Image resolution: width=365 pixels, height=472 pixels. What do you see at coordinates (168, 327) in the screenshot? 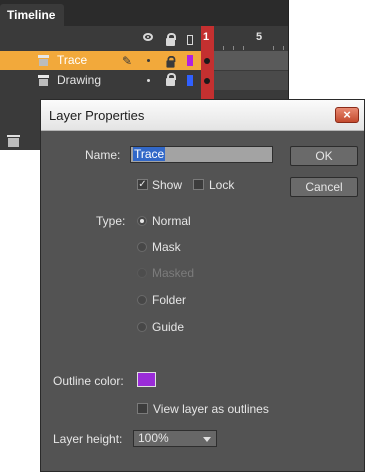
I see `type-option-label: Guide` at bounding box center [168, 327].